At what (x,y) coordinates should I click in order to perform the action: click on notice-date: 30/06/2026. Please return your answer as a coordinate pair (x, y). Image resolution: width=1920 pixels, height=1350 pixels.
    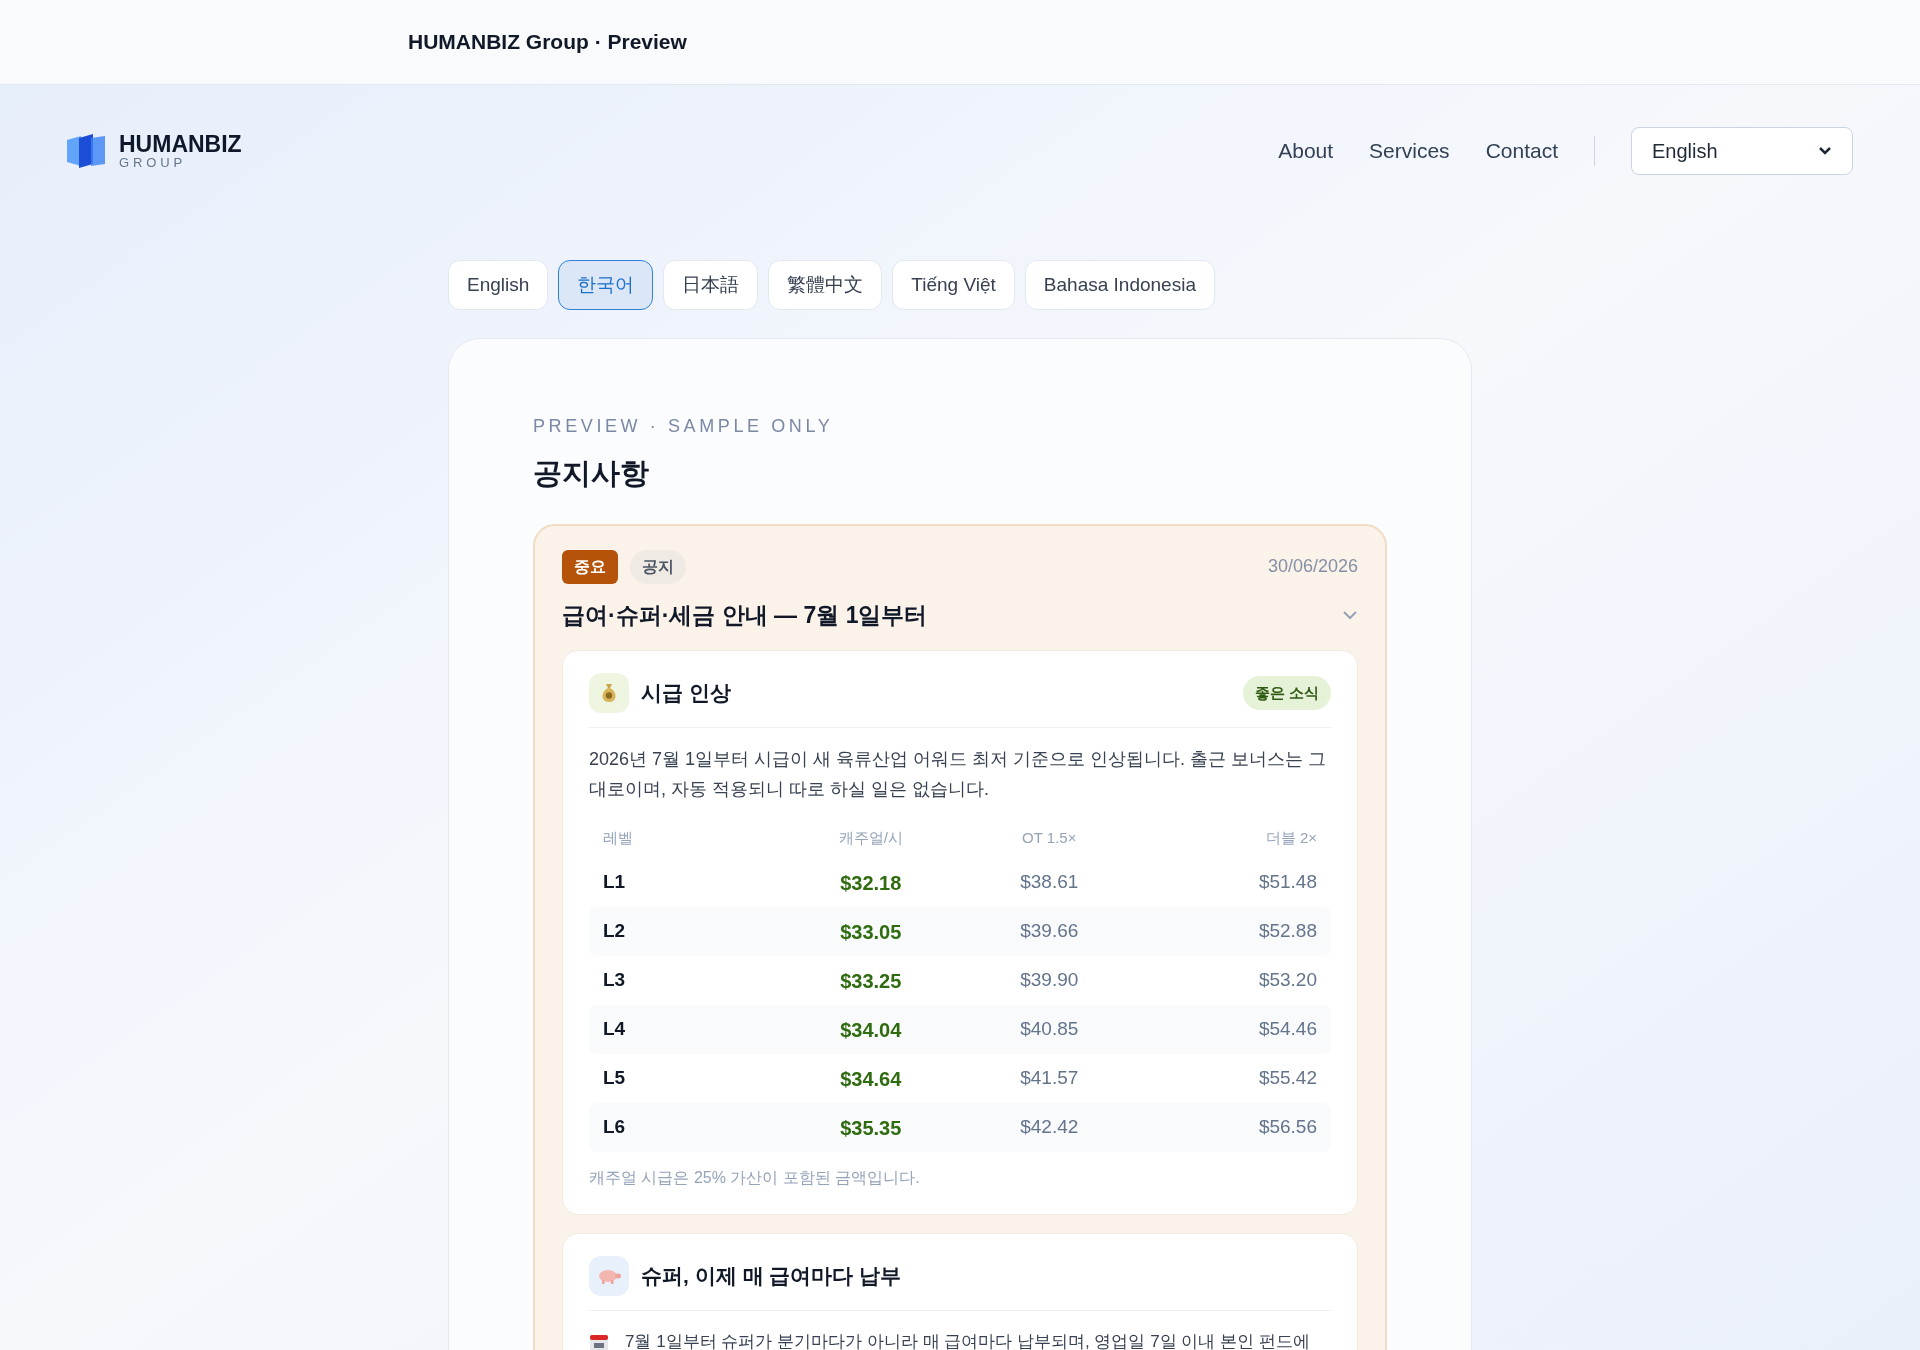
    Looking at the image, I should click on (1312, 566).